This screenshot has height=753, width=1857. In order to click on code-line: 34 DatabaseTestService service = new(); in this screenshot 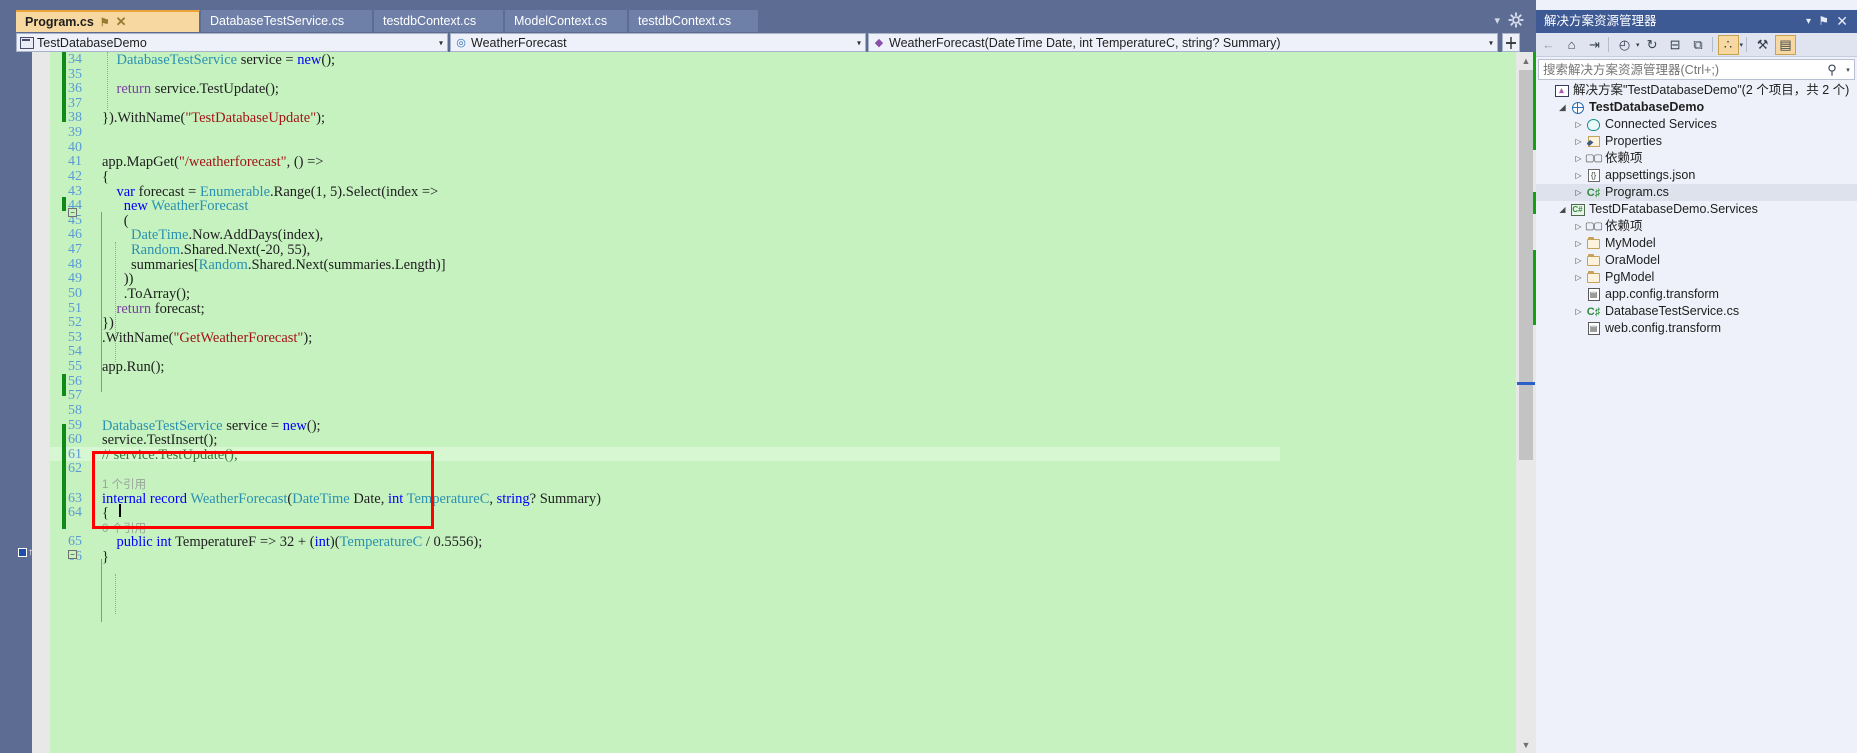, I will do `click(665, 60)`.